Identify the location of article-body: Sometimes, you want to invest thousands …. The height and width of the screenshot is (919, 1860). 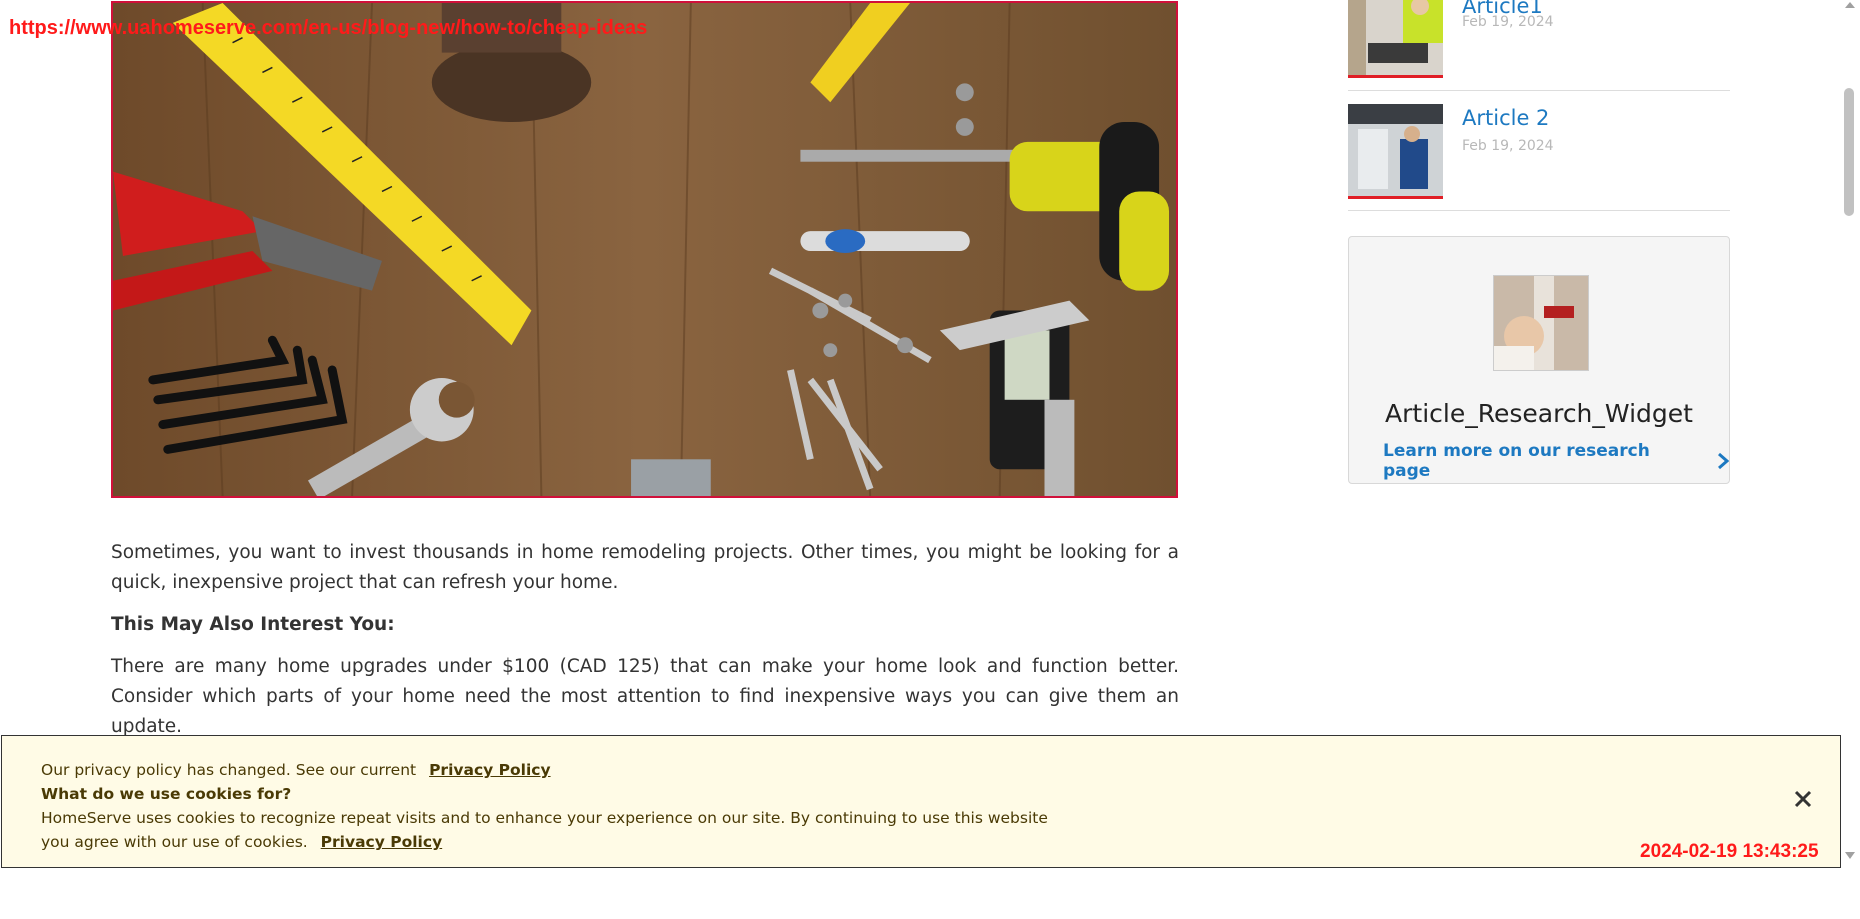
(645, 646).